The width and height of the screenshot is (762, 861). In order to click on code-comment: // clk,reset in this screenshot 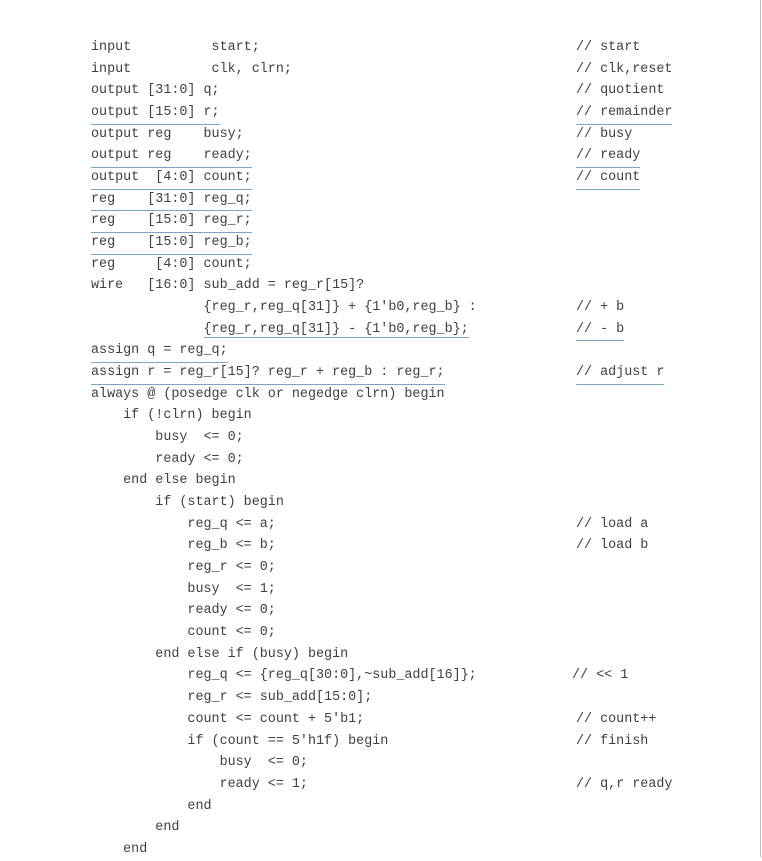, I will do `click(624, 69)`.